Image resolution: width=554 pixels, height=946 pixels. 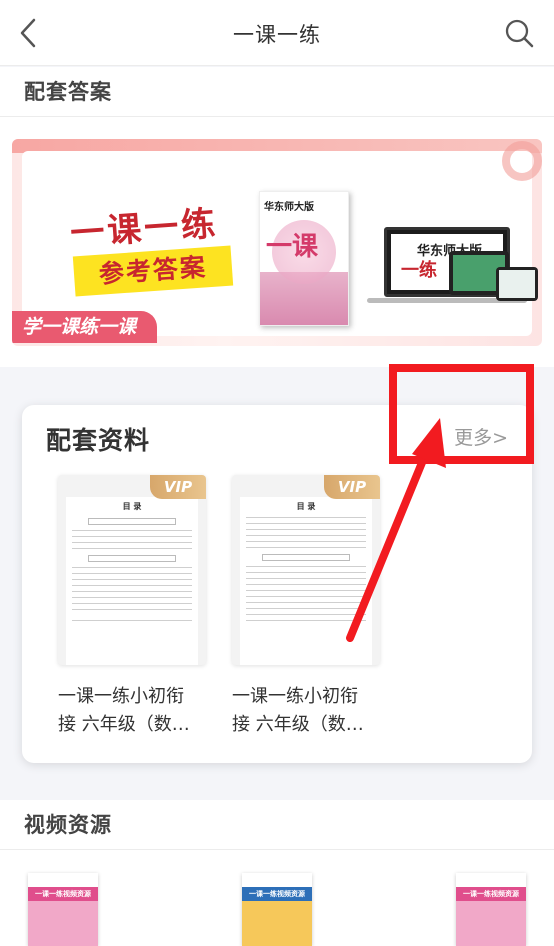 I want to click on page-title: 一课一练, so click(x=277, y=35).